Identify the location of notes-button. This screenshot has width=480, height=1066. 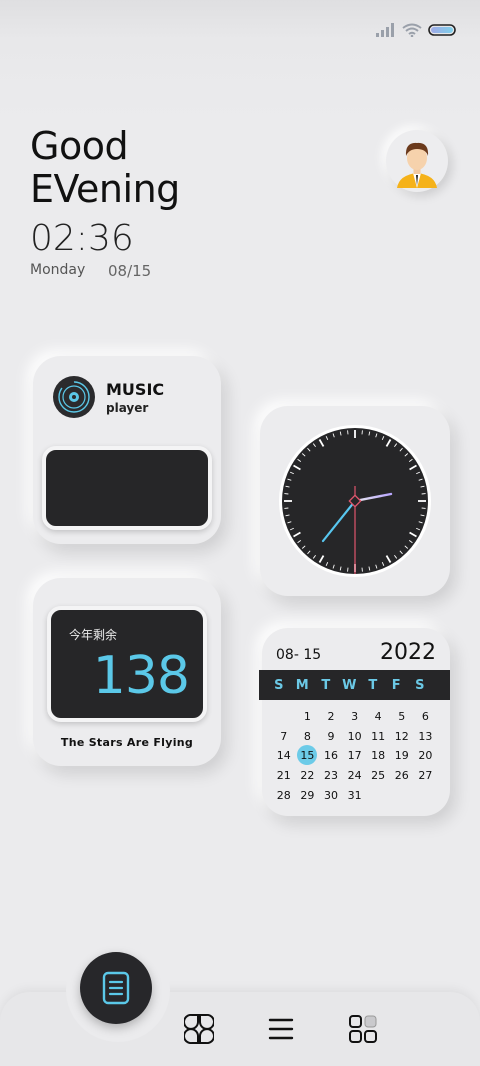
(116, 988).